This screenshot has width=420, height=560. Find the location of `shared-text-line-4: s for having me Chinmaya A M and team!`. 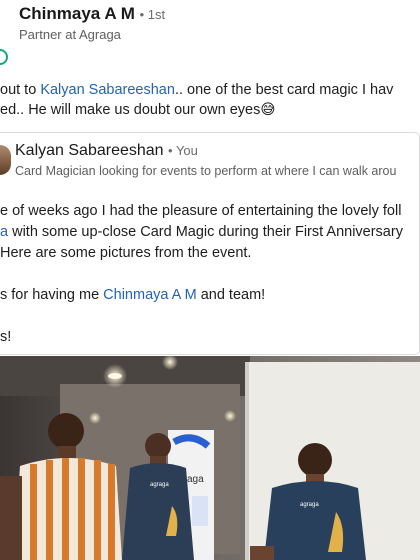

shared-text-line-4: s for having me Chinmaya A M and team! is located at coordinates (132, 295).